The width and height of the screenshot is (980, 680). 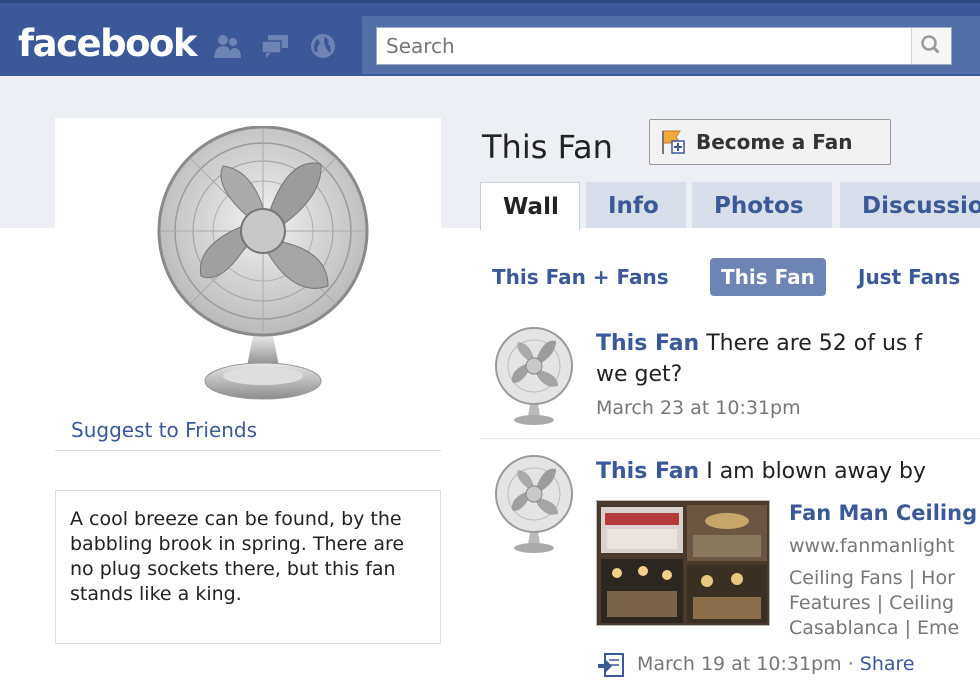 I want to click on search-magnifier-icon, so click(x=930, y=44).